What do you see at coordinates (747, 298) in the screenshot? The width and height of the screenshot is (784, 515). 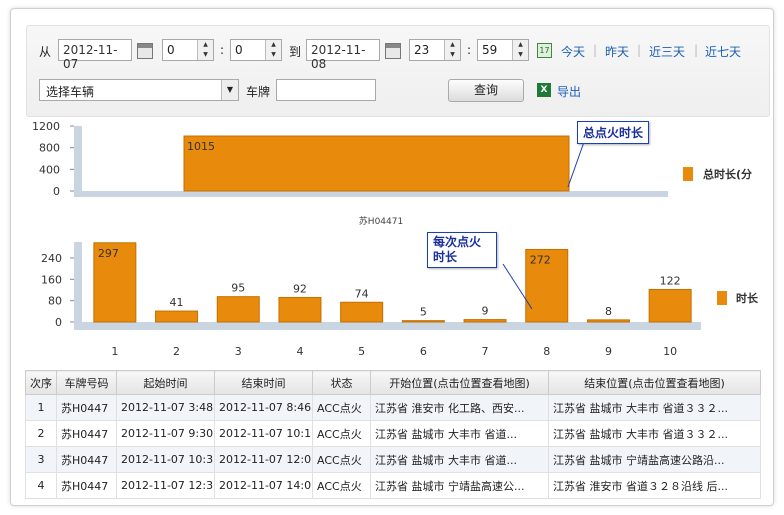 I see `legend-label: 时长` at bounding box center [747, 298].